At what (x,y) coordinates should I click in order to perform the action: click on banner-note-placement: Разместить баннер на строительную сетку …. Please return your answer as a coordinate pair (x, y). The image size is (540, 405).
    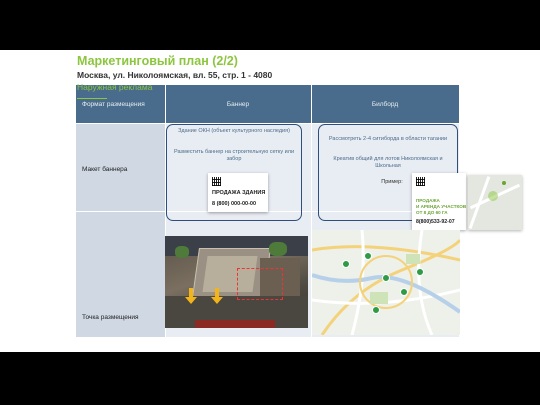
    Looking at the image, I should click on (234, 155).